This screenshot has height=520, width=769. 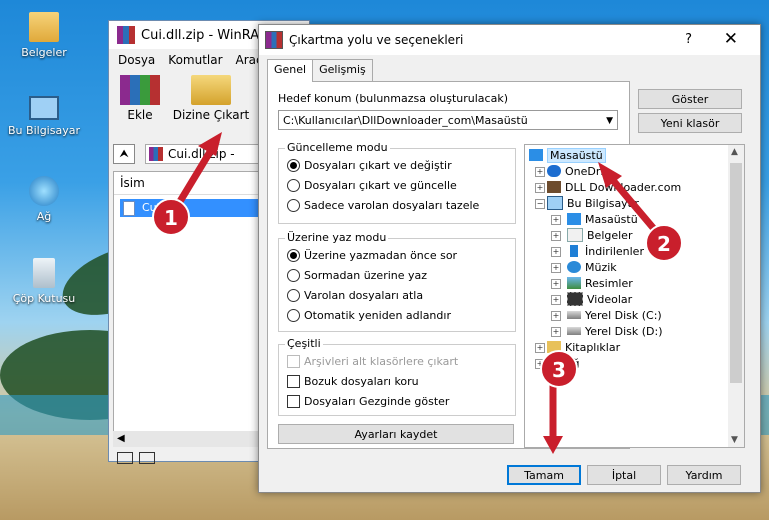 What do you see at coordinates (366, 275) in the screenshot?
I see `option-label: Sormadan üzerine yaz` at bounding box center [366, 275].